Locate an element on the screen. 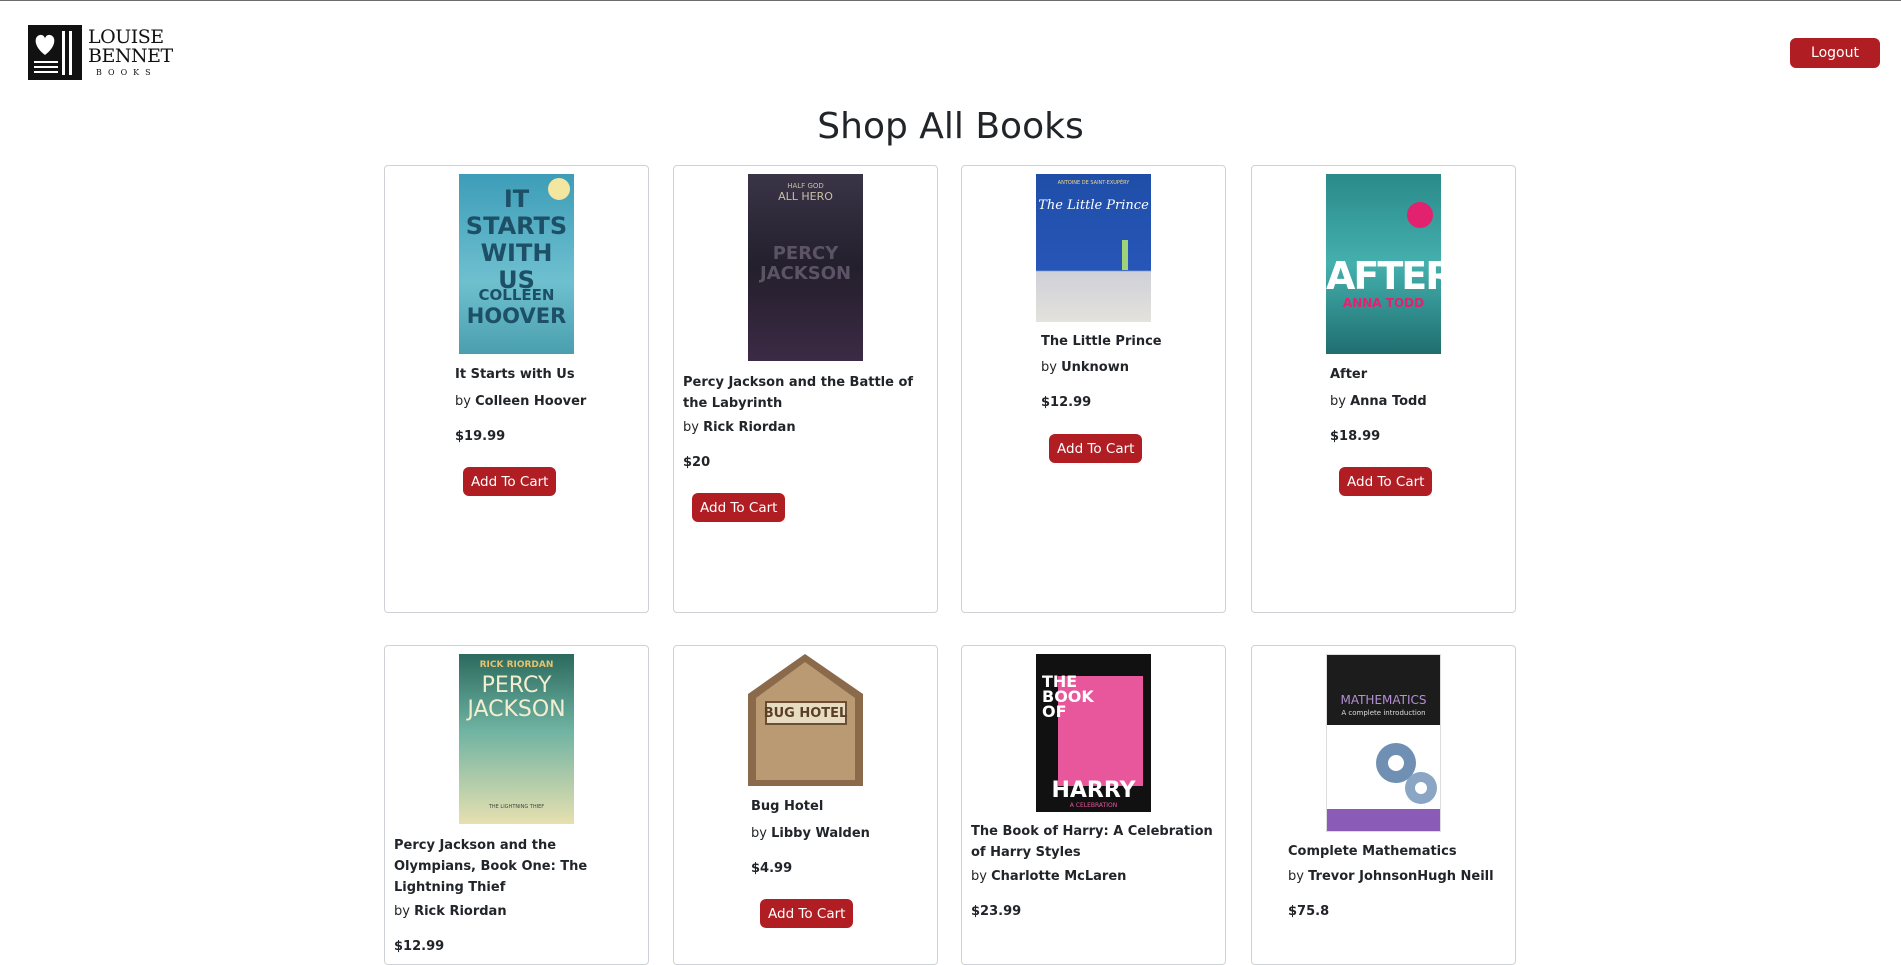 The image size is (1901, 965). book-author-line: by Charlotte McLaren is located at coordinates (1093, 877).